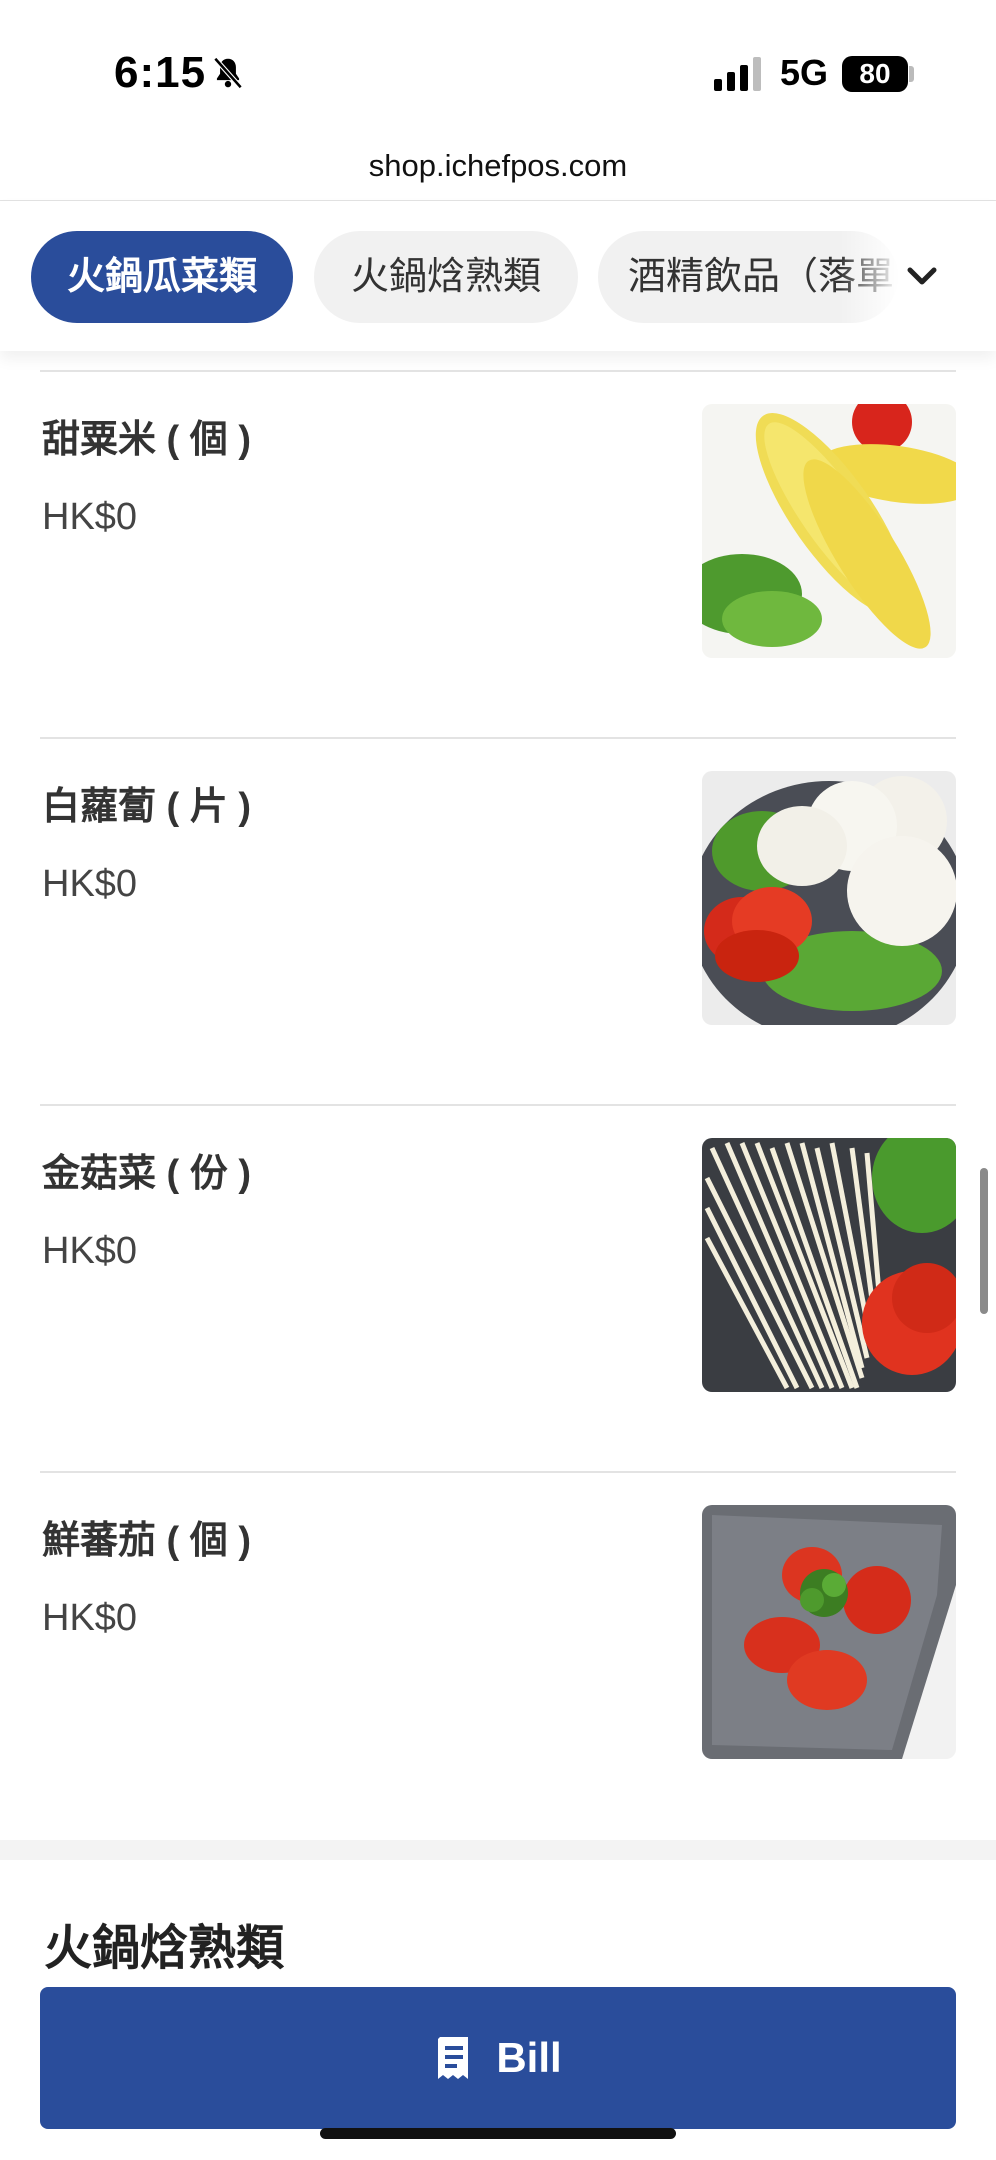 The height and width of the screenshot is (2160, 996). Describe the element at coordinates (870, 277) in the screenshot. I see `chip-fade` at that location.